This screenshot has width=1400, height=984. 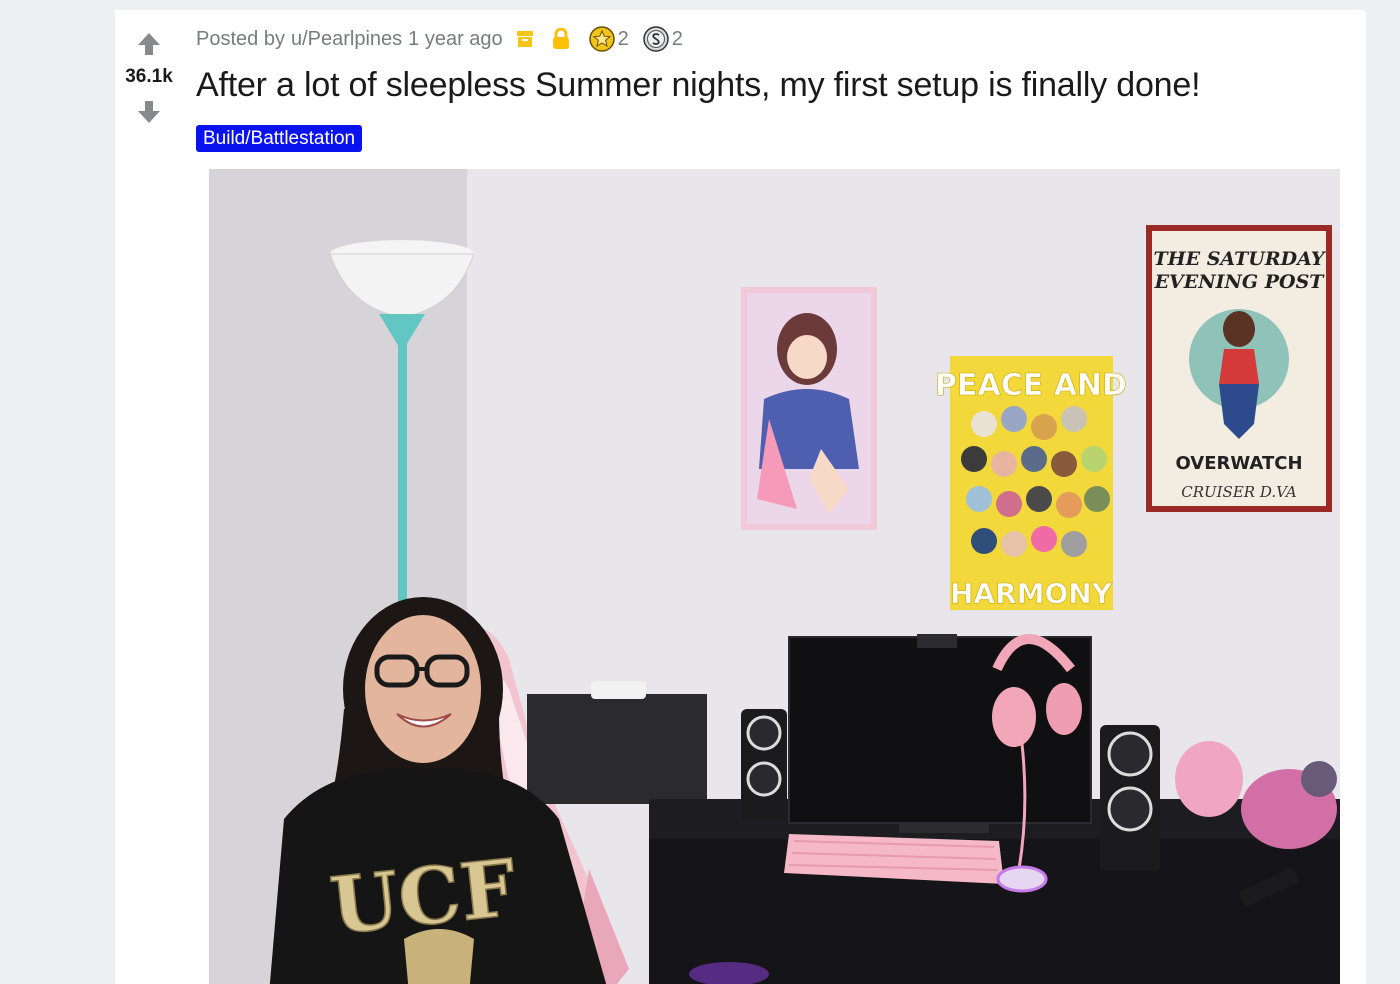 I want to click on archive-box-icon, so click(x=525, y=39).